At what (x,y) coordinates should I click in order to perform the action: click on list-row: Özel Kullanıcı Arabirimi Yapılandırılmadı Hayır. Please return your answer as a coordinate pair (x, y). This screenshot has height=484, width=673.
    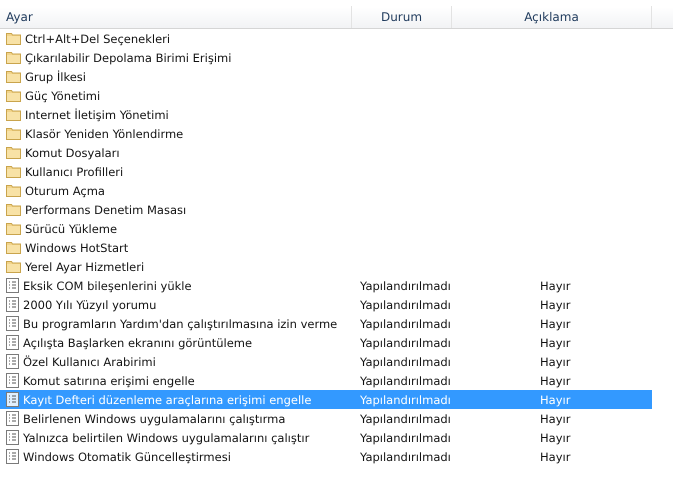
    Looking at the image, I should click on (336, 361).